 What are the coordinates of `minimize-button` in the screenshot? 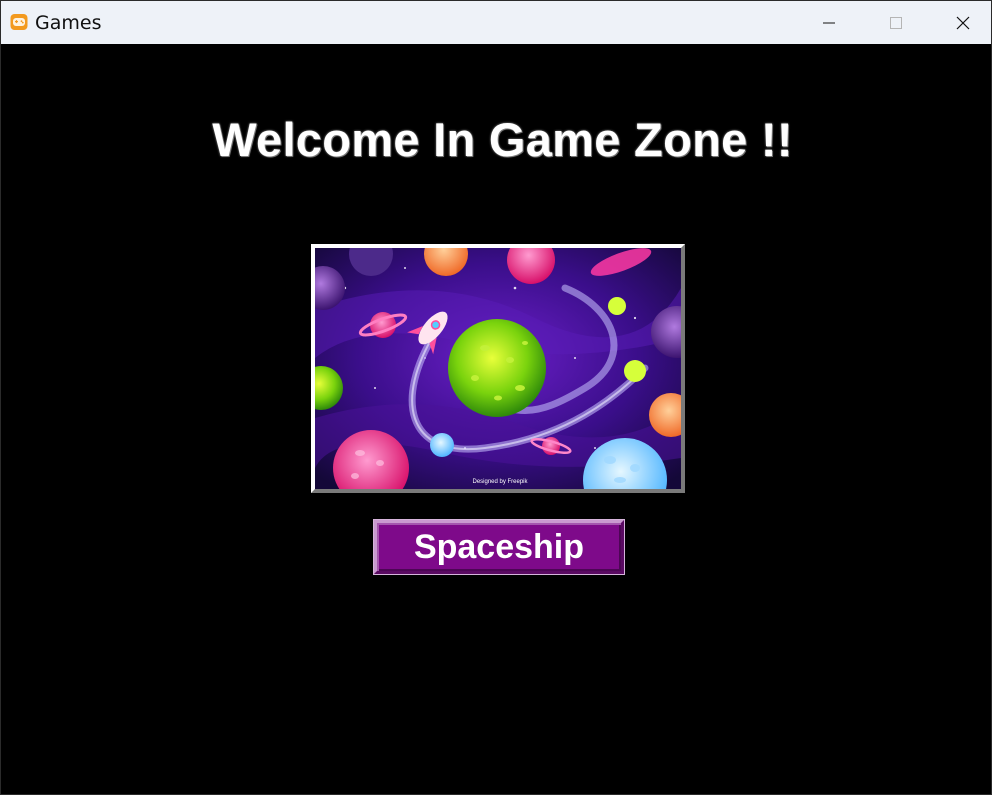 It's located at (829, 22).